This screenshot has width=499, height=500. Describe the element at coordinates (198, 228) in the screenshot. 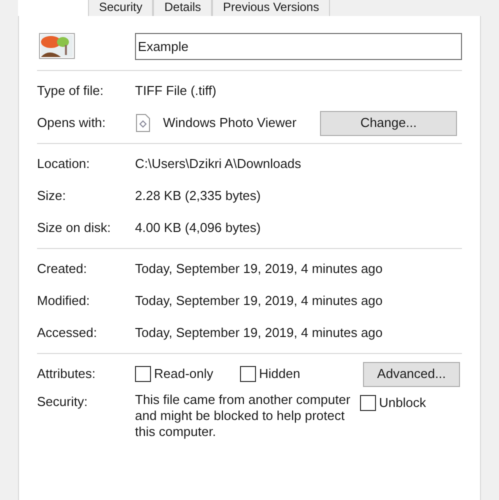

I see `field-value: 4.00 KB (4,096 bytes)` at that location.